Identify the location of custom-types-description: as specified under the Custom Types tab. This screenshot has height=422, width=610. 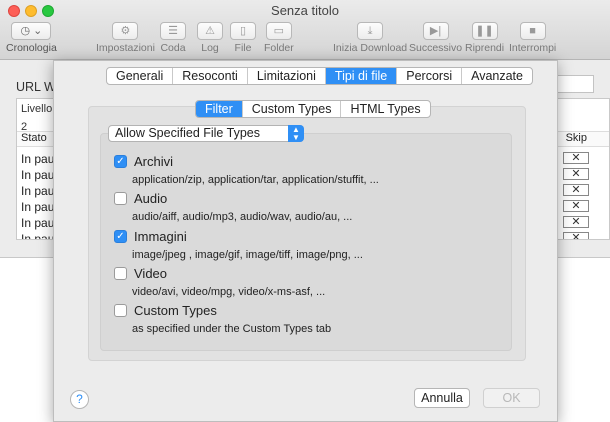
(232, 329).